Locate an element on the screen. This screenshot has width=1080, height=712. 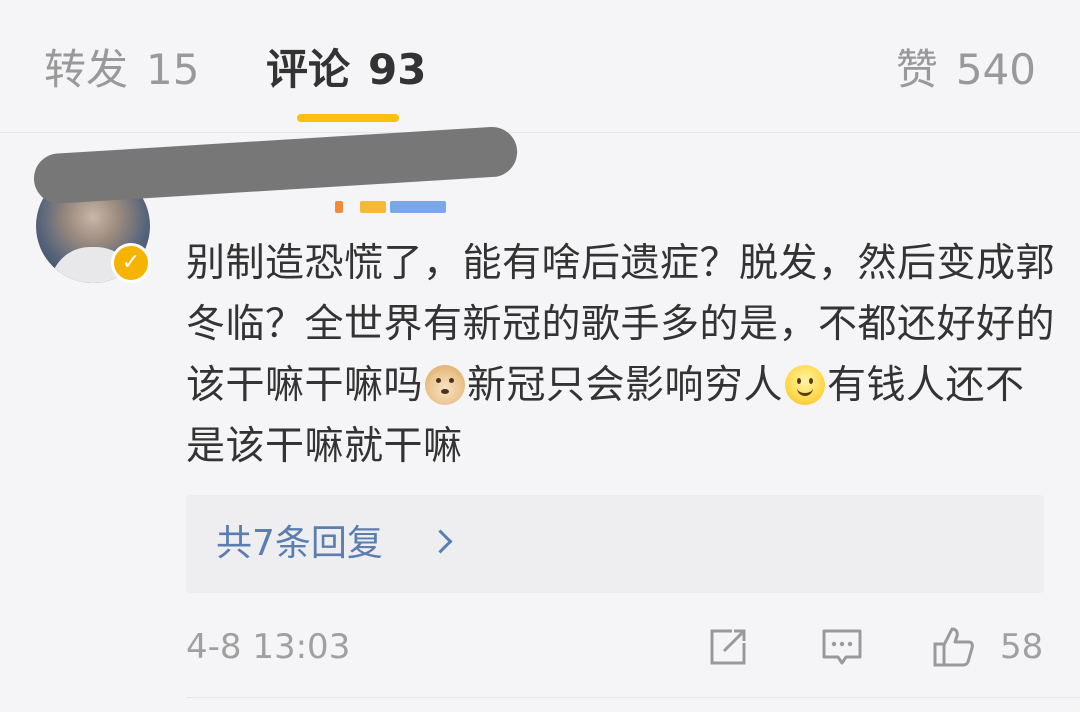
tab-comment-label: 评论 is located at coordinates (308, 69).